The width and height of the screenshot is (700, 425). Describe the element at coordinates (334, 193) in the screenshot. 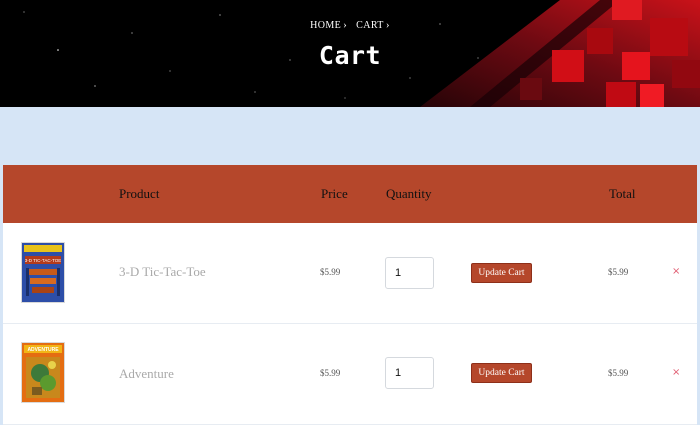

I see `header-price: Price` at that location.